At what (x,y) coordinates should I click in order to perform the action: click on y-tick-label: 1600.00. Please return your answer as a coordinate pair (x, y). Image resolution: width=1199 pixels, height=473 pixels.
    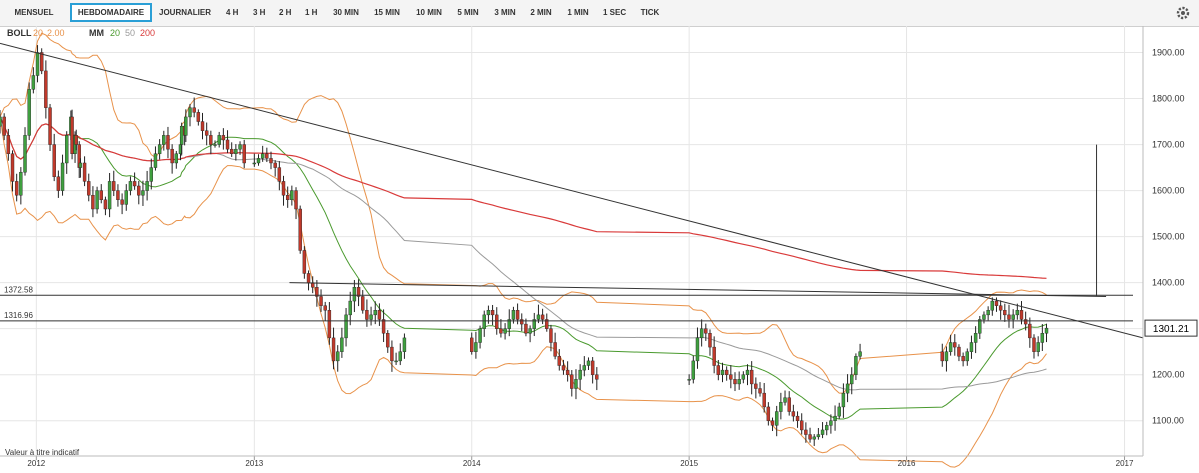
    Looking at the image, I should click on (1168, 191).